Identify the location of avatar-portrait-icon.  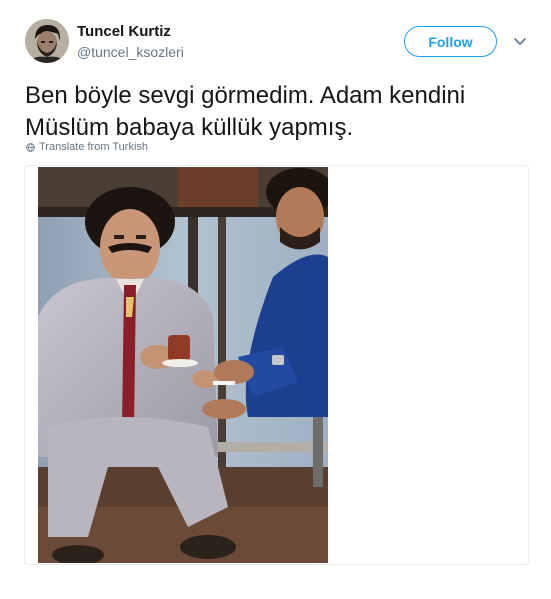
(47, 41).